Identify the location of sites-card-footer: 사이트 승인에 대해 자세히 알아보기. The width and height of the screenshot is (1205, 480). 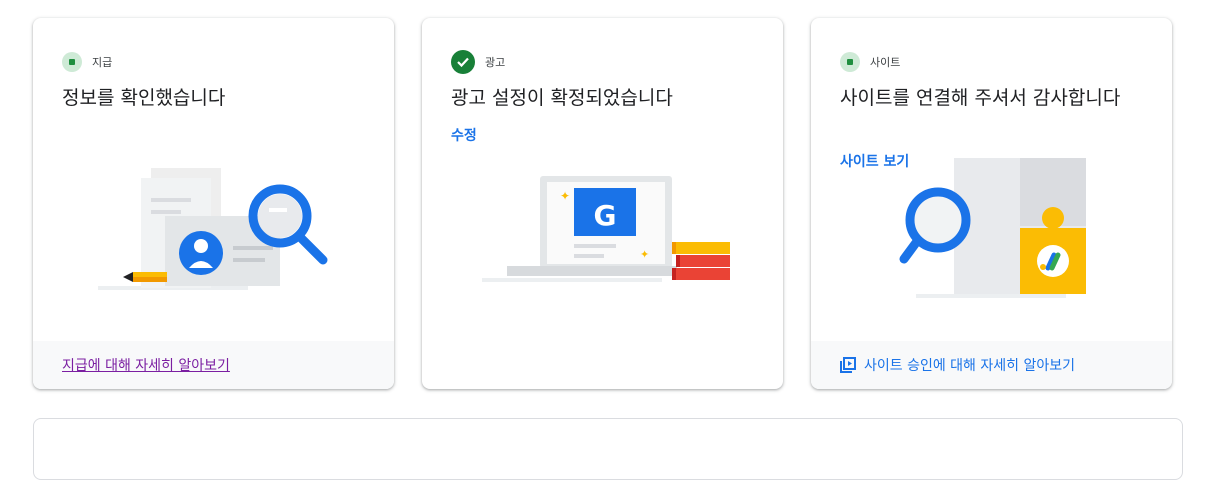
(991, 365).